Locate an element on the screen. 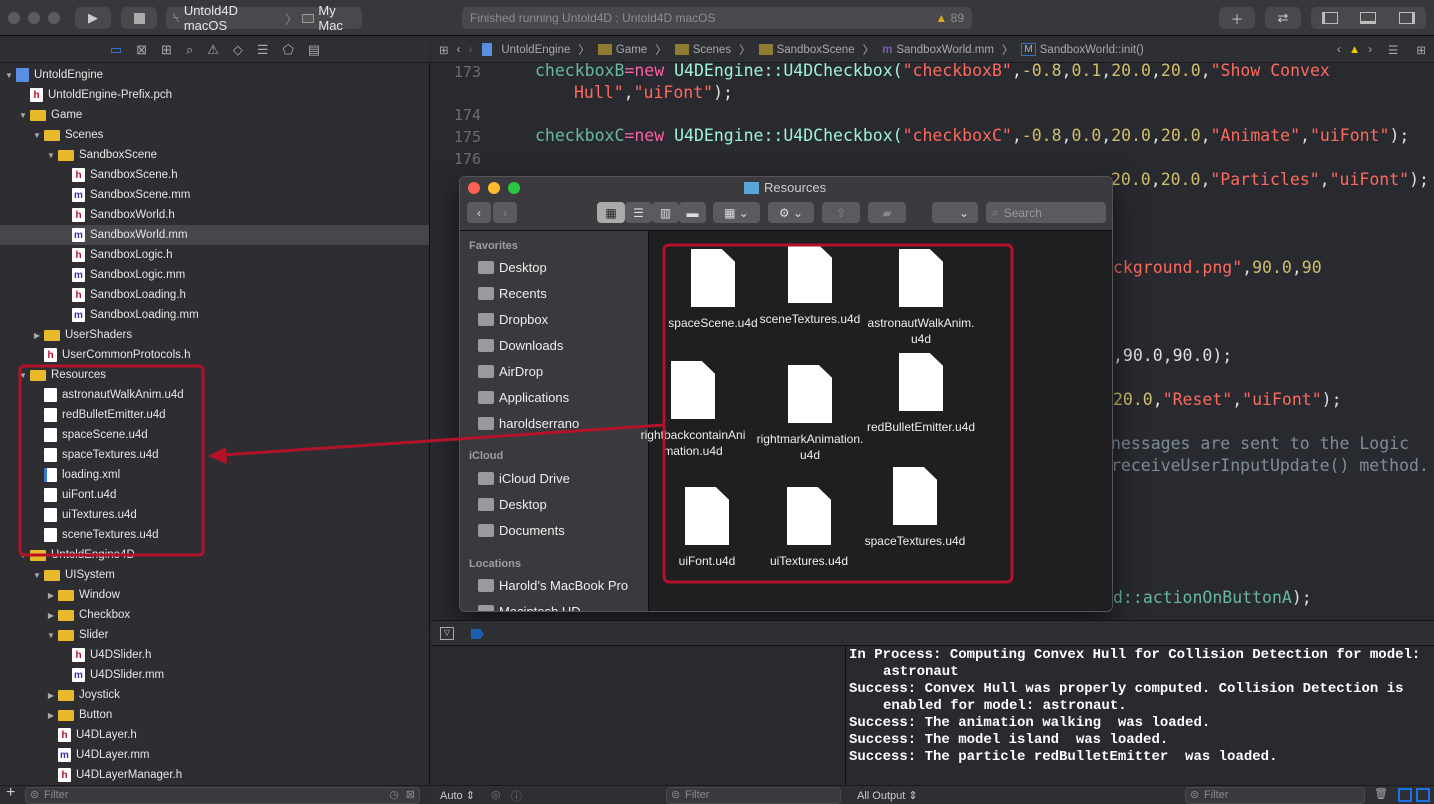  add-editor-icon: ⊞ is located at coordinates (1421, 50).